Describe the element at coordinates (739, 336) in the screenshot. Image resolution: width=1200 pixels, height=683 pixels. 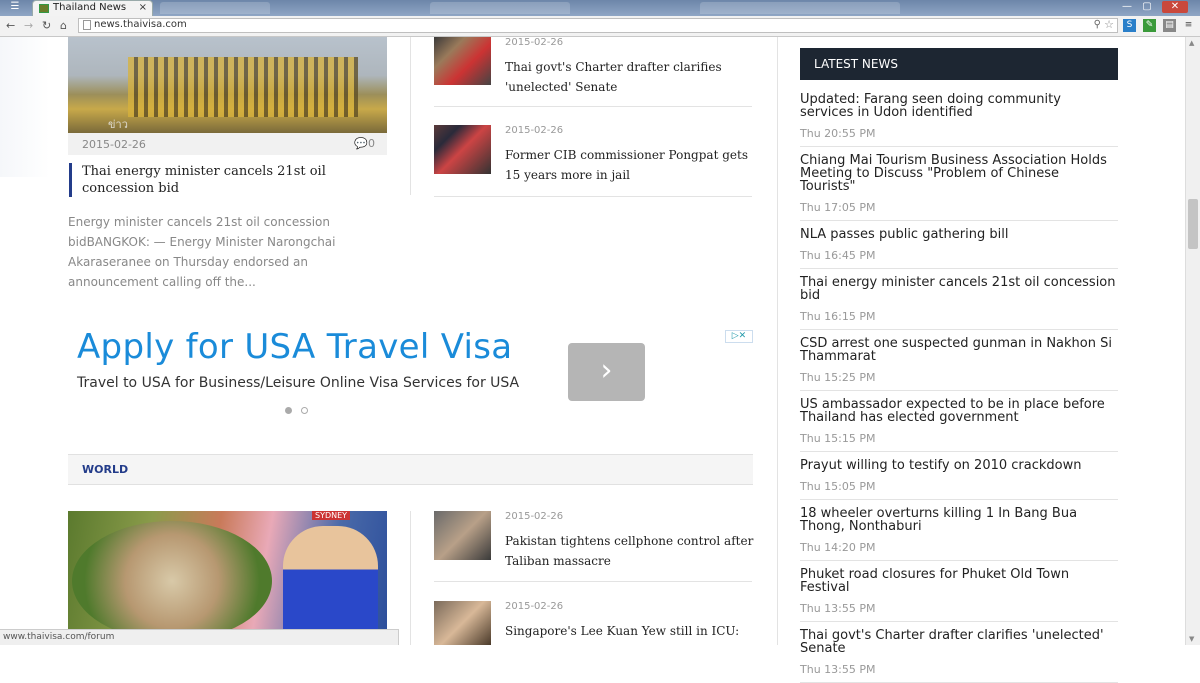
I see `adchoices-icon: ▷✕` at that location.